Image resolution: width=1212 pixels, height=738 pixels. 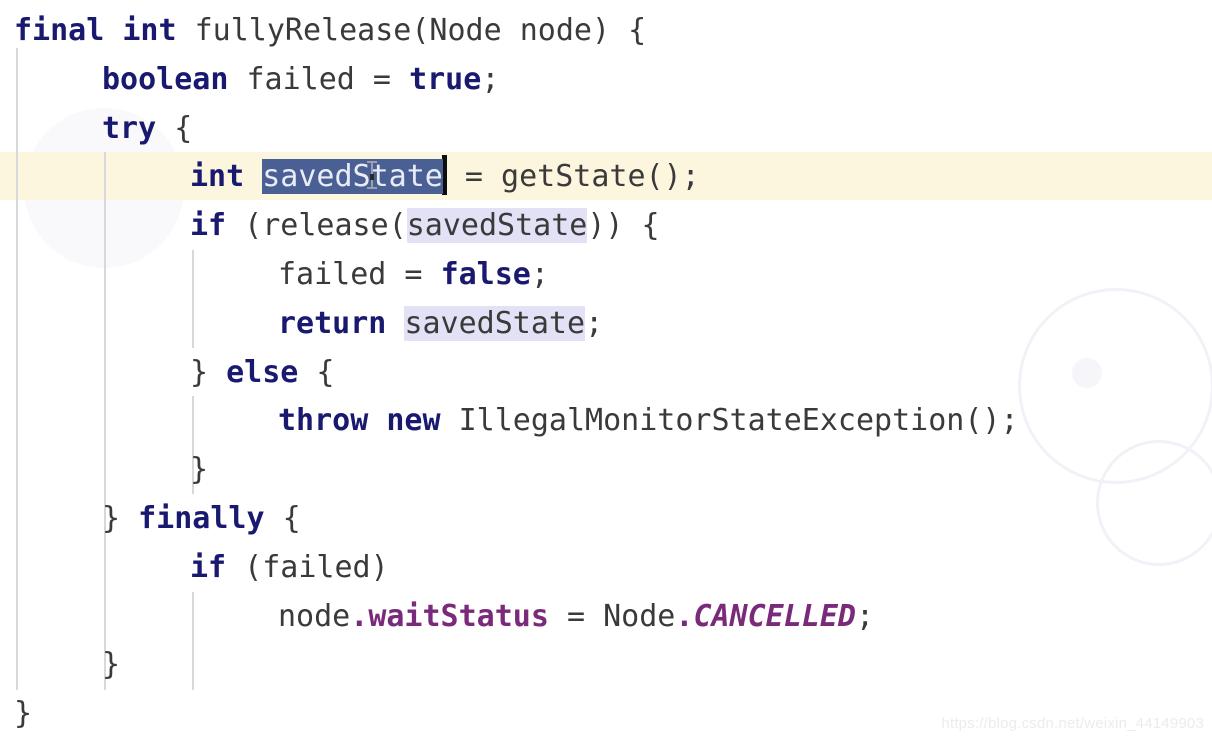 What do you see at coordinates (323, 421) in the screenshot?
I see `keyword-token: throw` at bounding box center [323, 421].